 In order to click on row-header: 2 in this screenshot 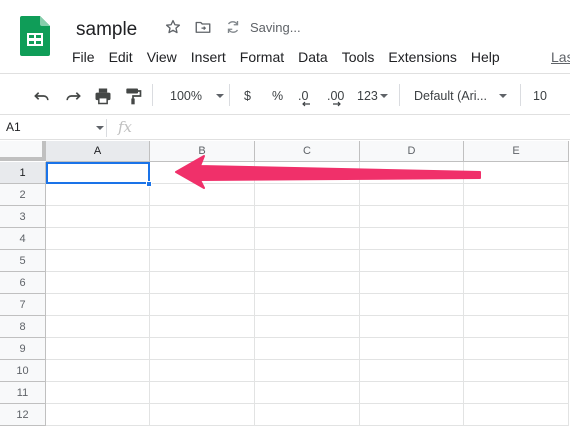, I will do `click(23, 195)`.